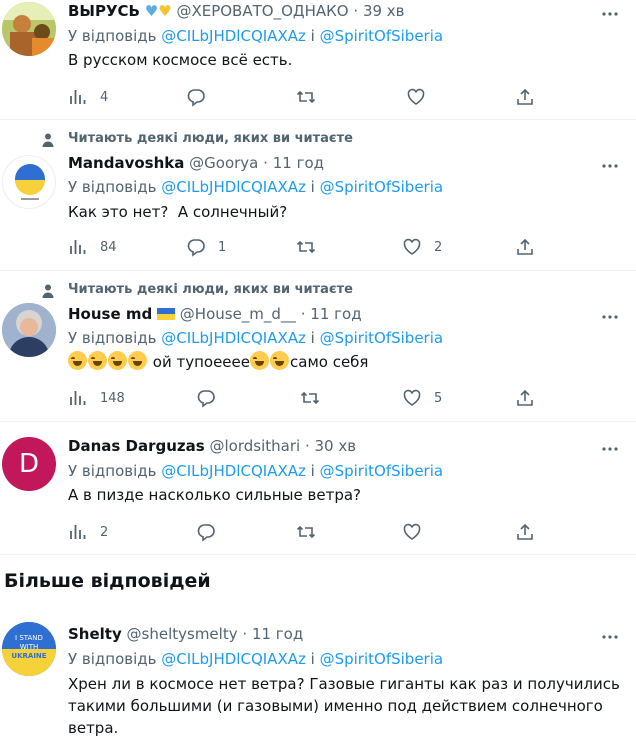 Image resolution: width=636 pixels, height=745 pixels. Describe the element at coordinates (384, 11) in the screenshot. I see `tweet-time: 39 хв` at that location.